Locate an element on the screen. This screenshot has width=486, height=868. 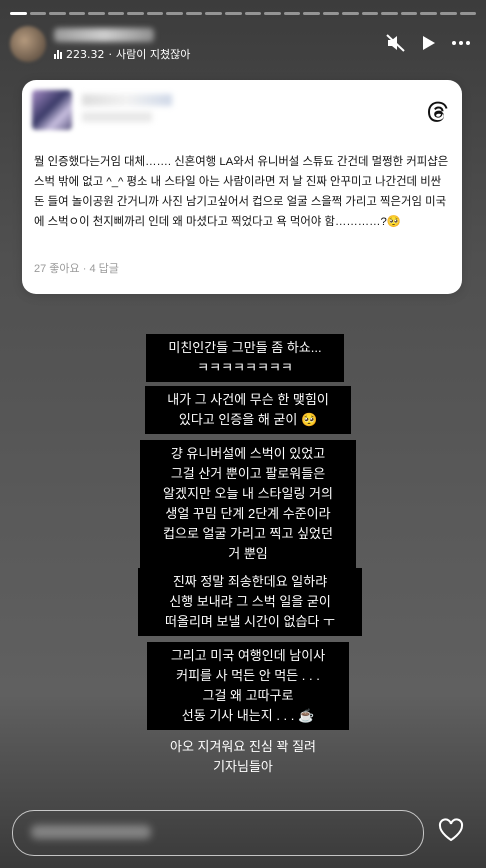
reply-input is located at coordinates (218, 833).